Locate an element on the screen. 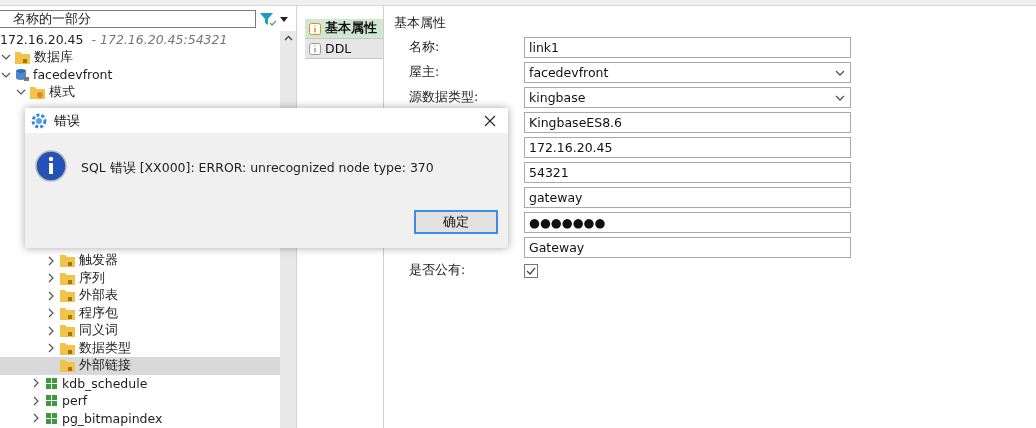 The width and height of the screenshot is (1036, 428). dialog-title: 错误 is located at coordinates (67, 120).